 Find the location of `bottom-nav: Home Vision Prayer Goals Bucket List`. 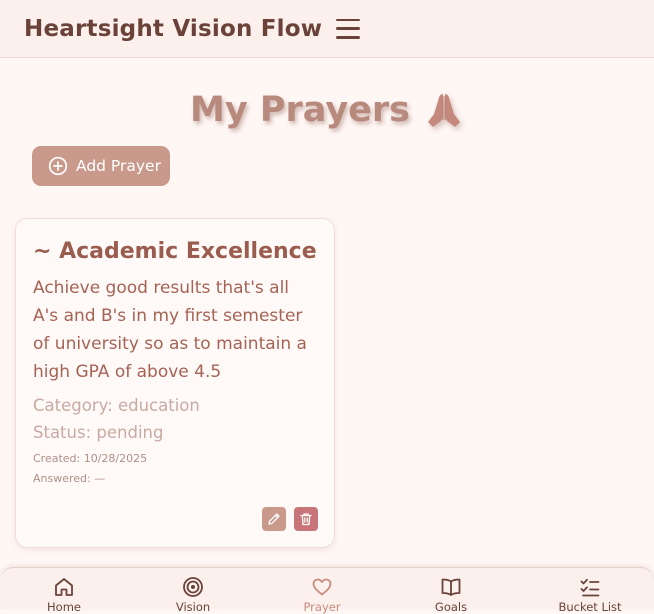

bottom-nav: Home Vision Prayer Goals Bucket List is located at coordinates (327, 590).